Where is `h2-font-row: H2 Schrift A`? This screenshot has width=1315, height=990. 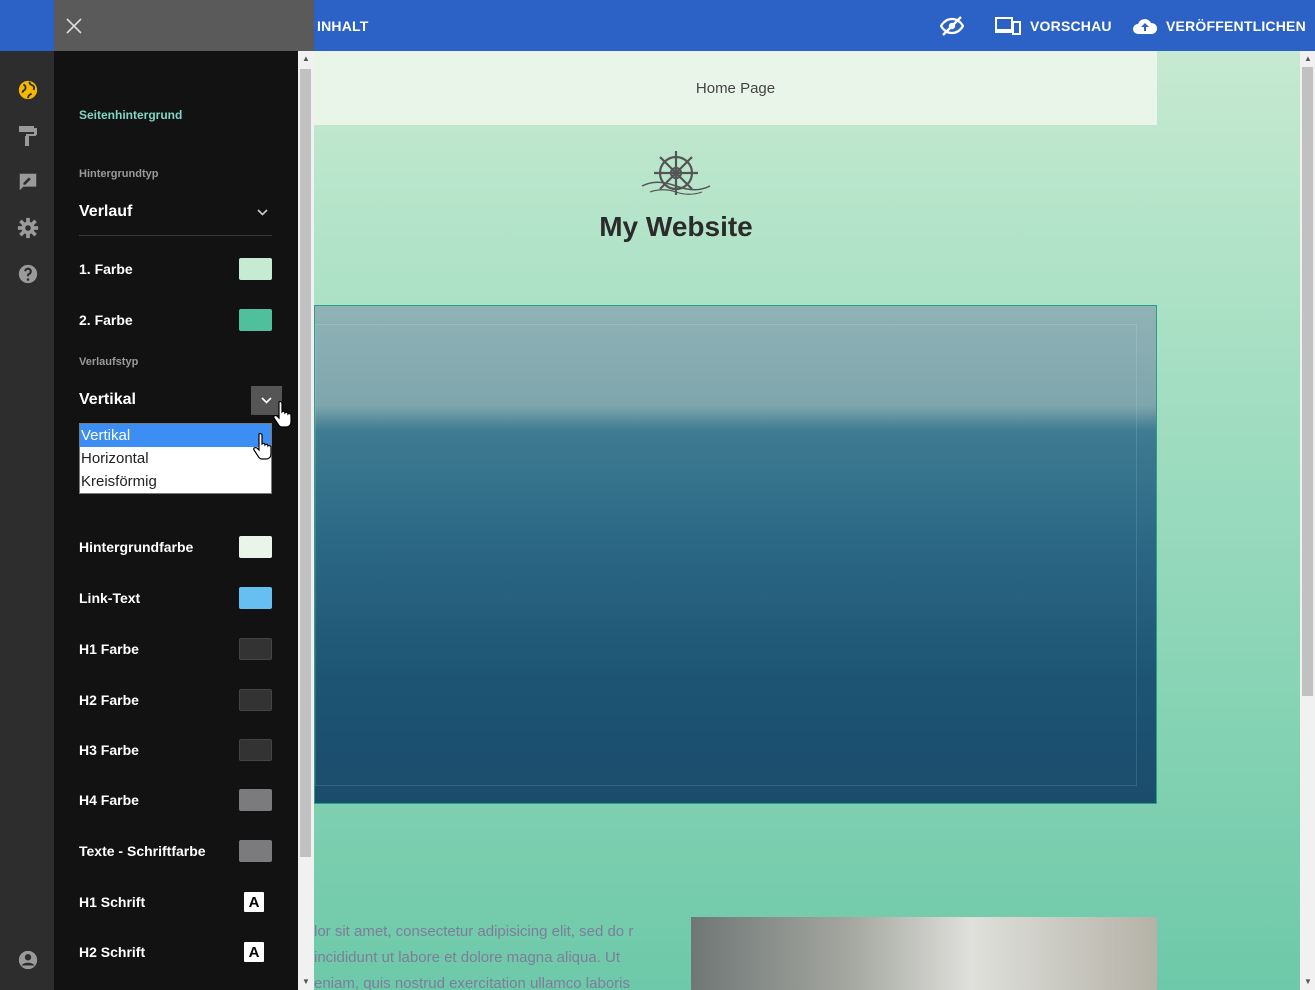
h2-font-row: H2 Schrift A is located at coordinates (175, 952).